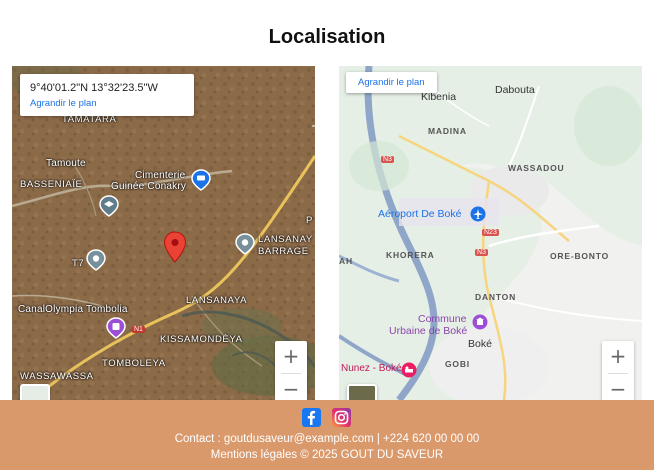 This screenshot has height=470, width=654. What do you see at coordinates (409, 370) in the screenshot?
I see `hotel-icon` at bounding box center [409, 370].